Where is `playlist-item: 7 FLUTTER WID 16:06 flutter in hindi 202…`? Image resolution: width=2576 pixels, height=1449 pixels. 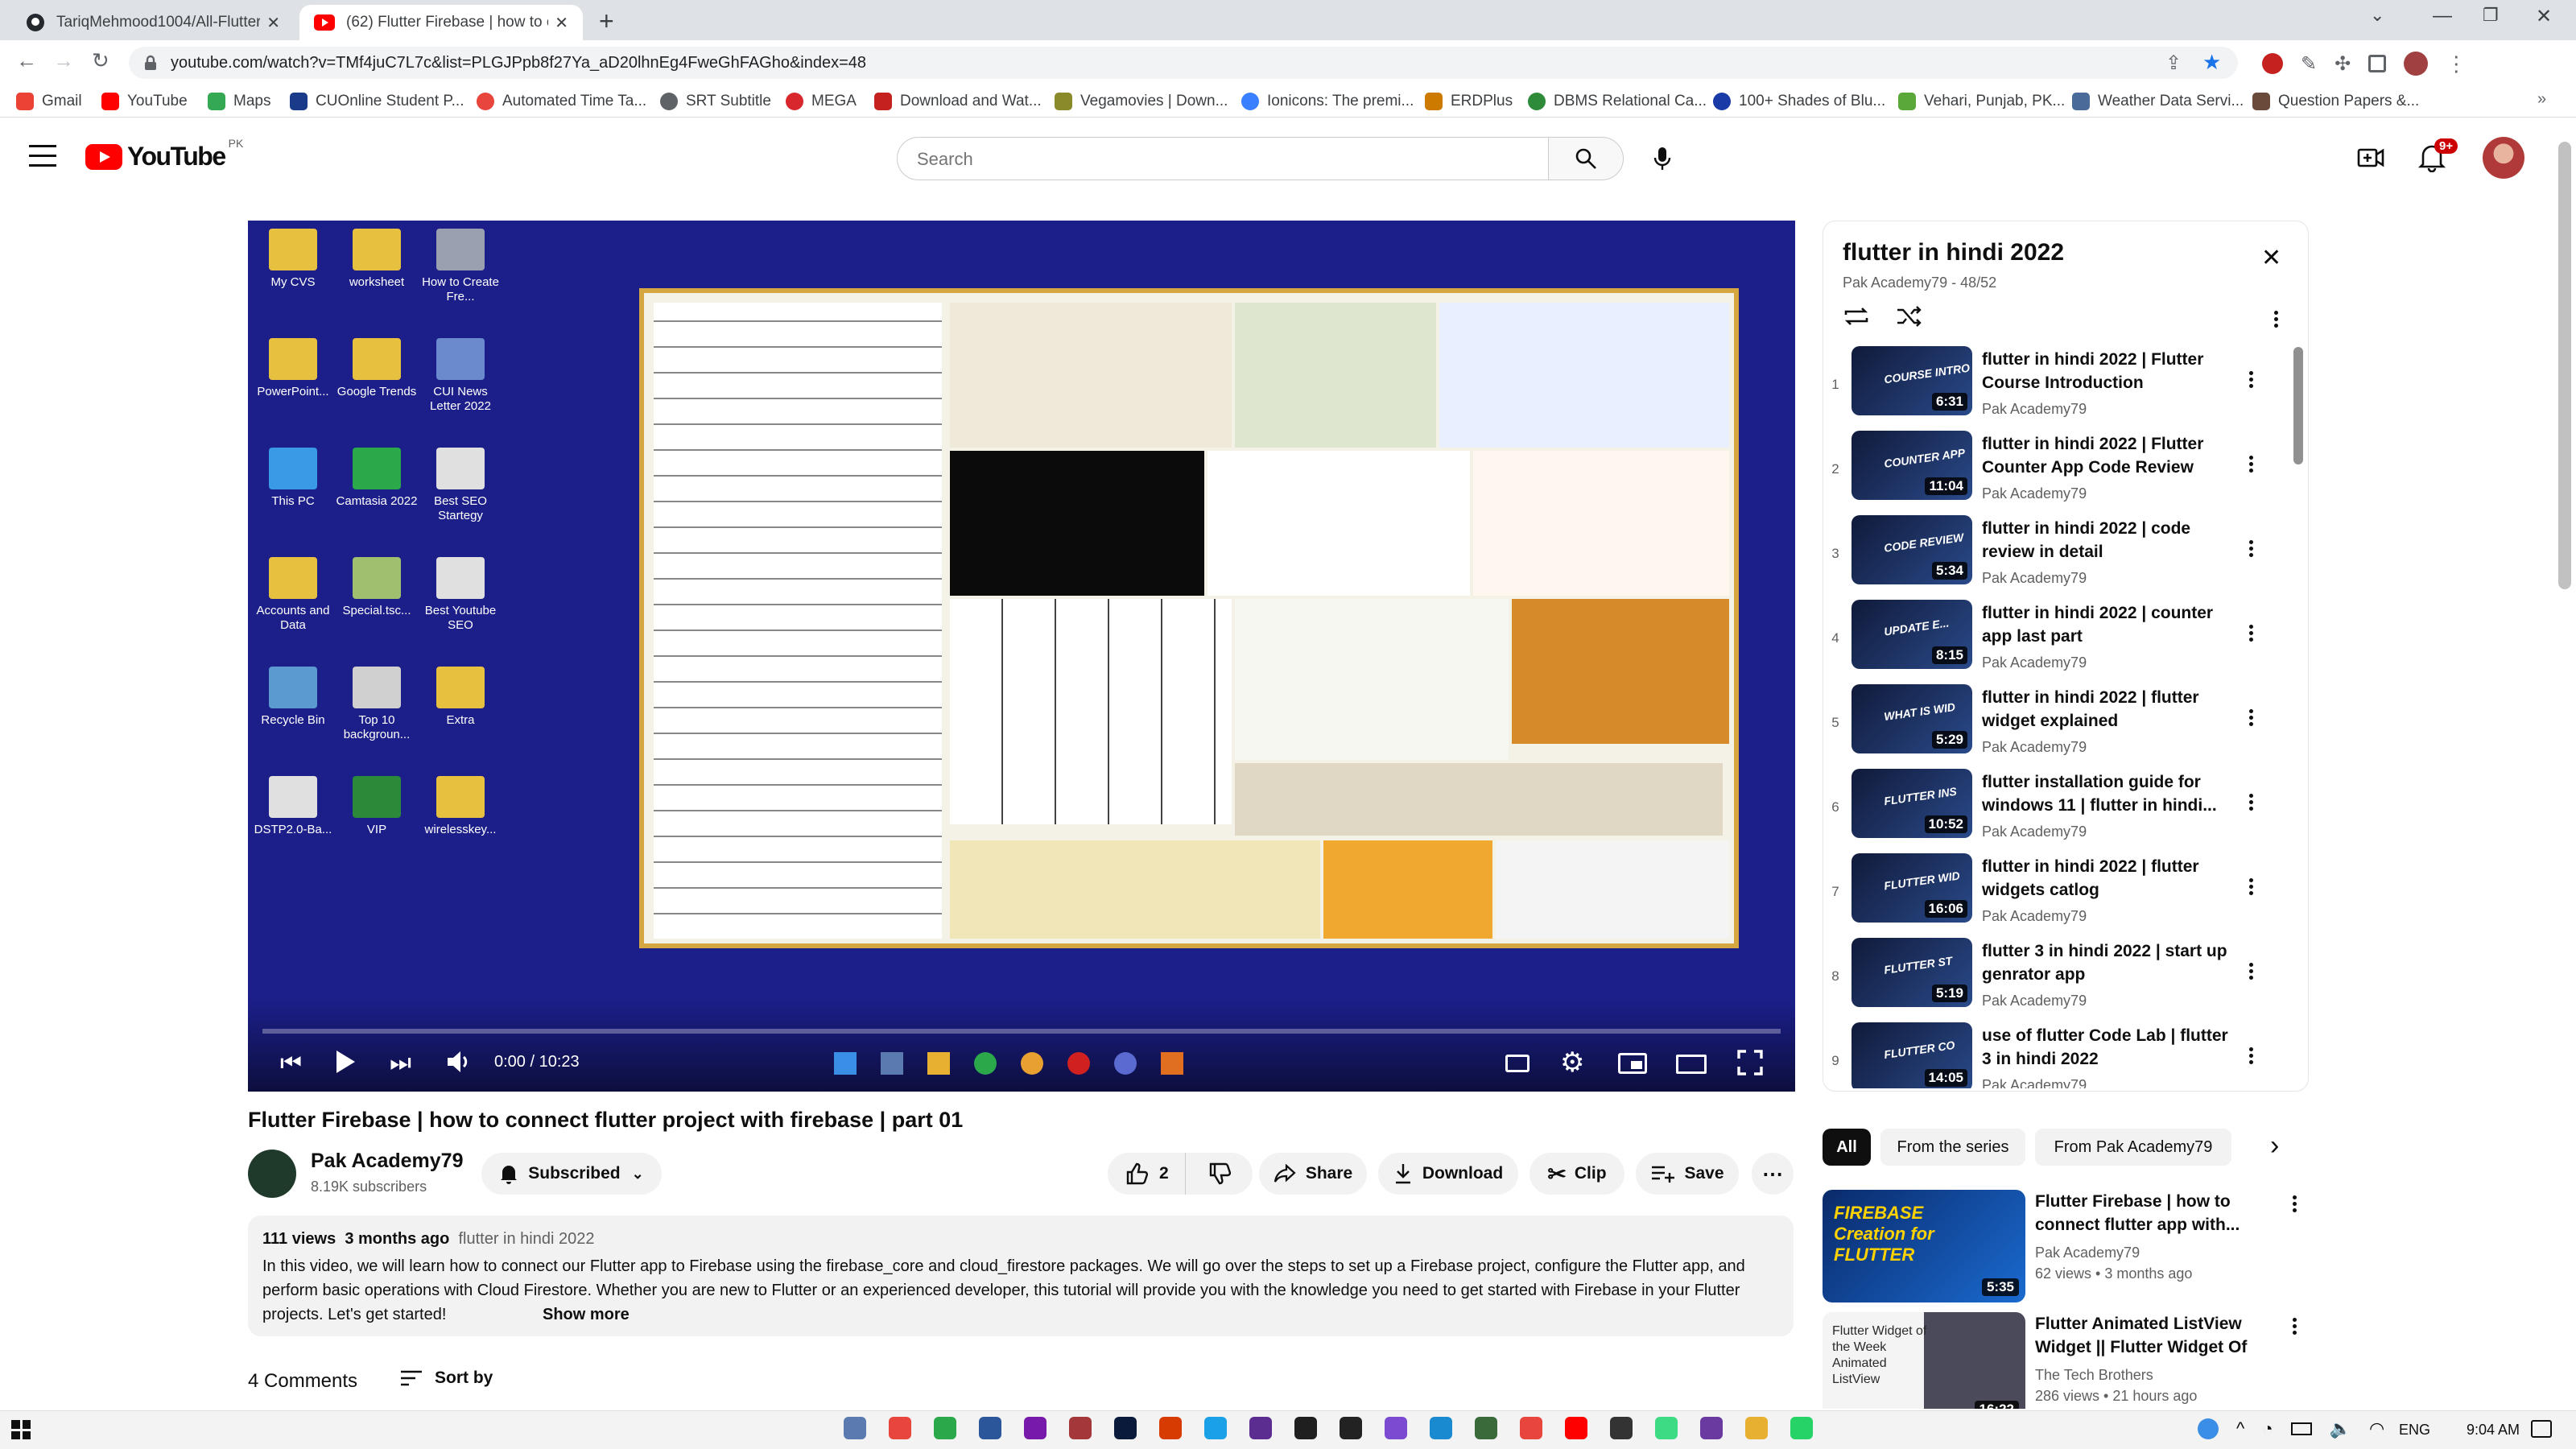 playlist-item: 7 FLUTTER WID 16:06 flutter in hindi 202… is located at coordinates (2060, 895).